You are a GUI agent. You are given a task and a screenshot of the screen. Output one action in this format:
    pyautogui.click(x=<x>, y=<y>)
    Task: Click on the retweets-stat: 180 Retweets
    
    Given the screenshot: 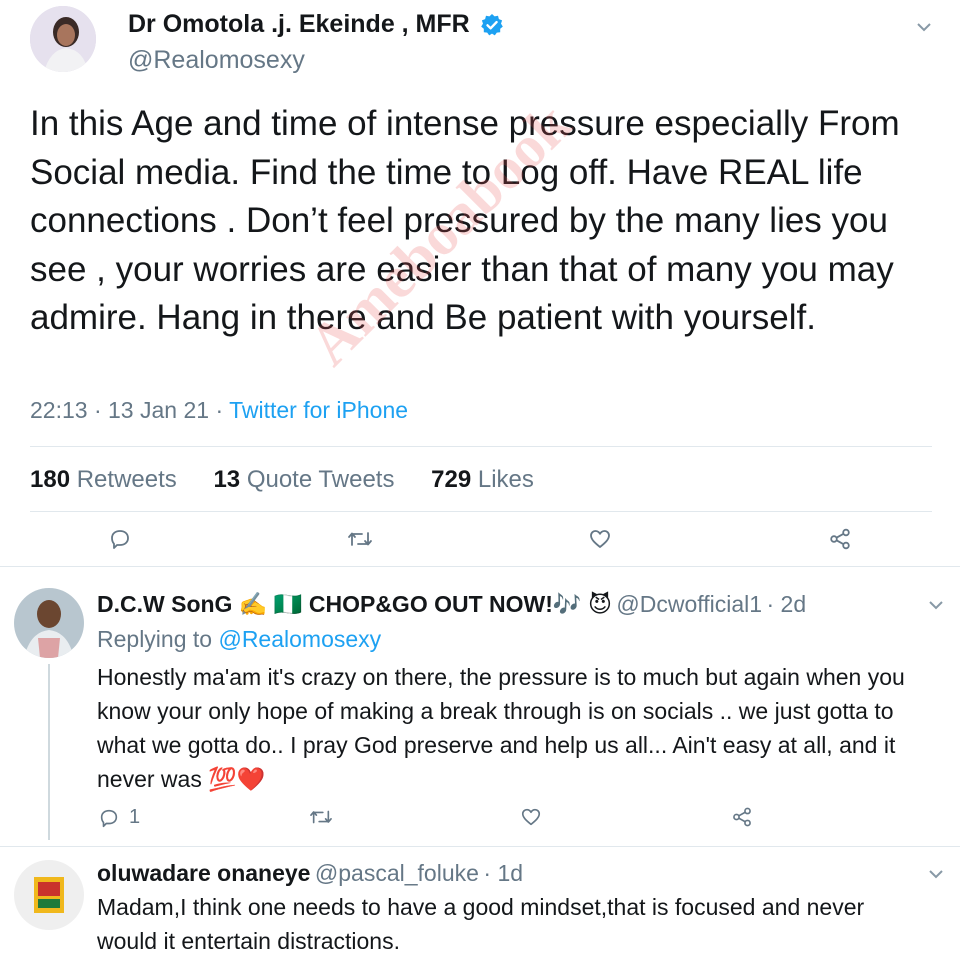 What is the action you would take?
    pyautogui.click(x=103, y=479)
    